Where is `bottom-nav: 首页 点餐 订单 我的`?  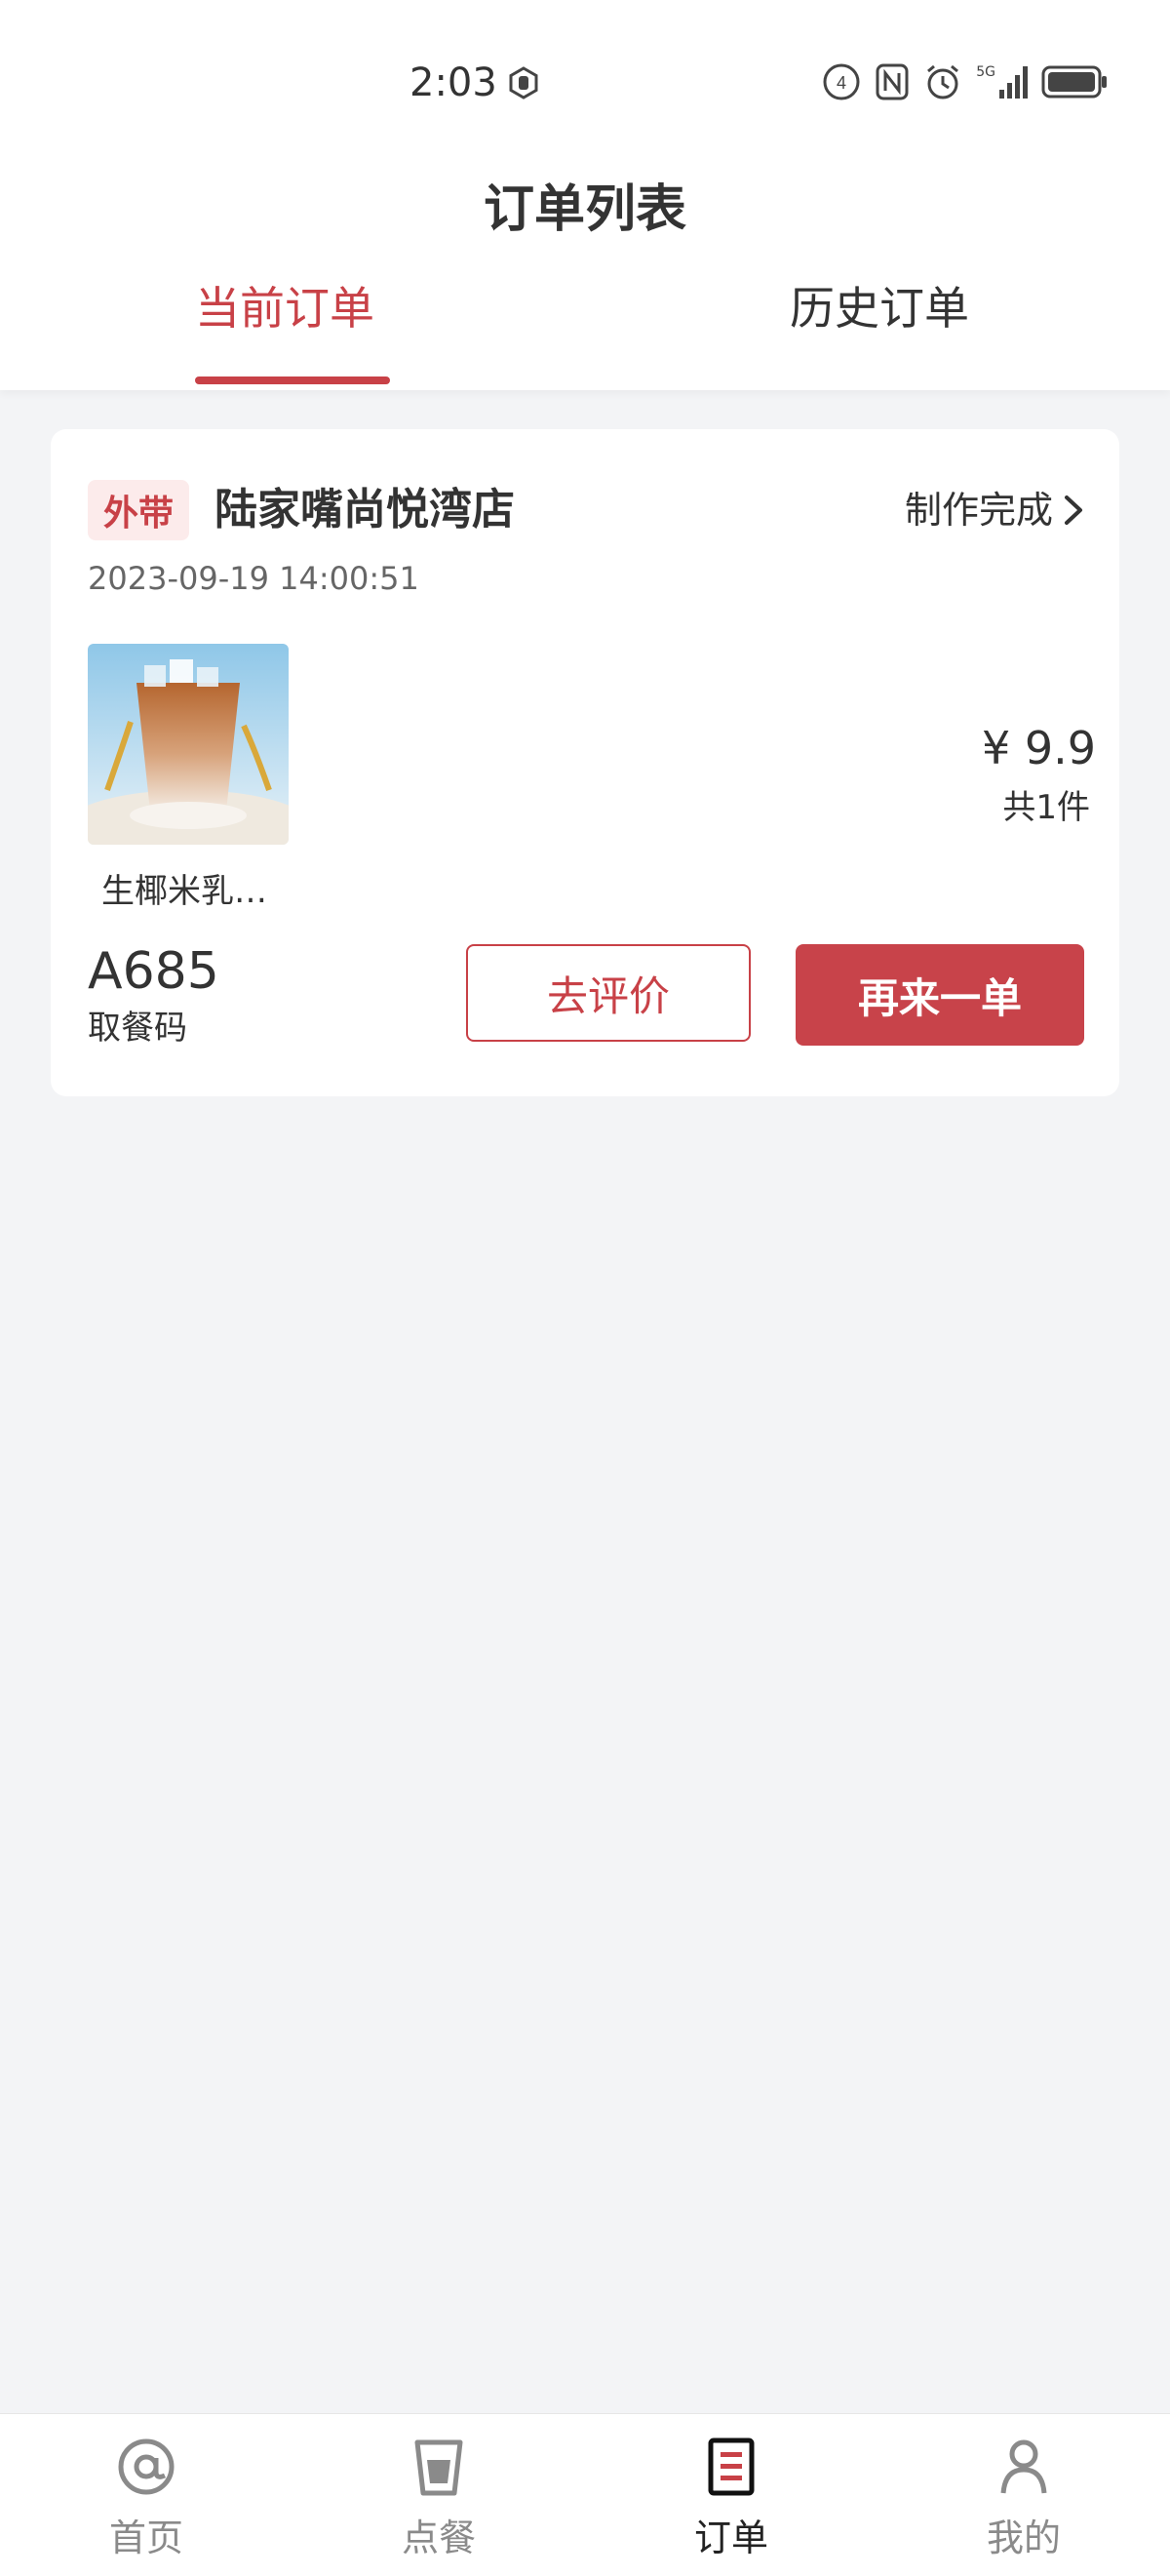
bottom-nav: 首页 点餐 订单 我的 is located at coordinates (585, 2494).